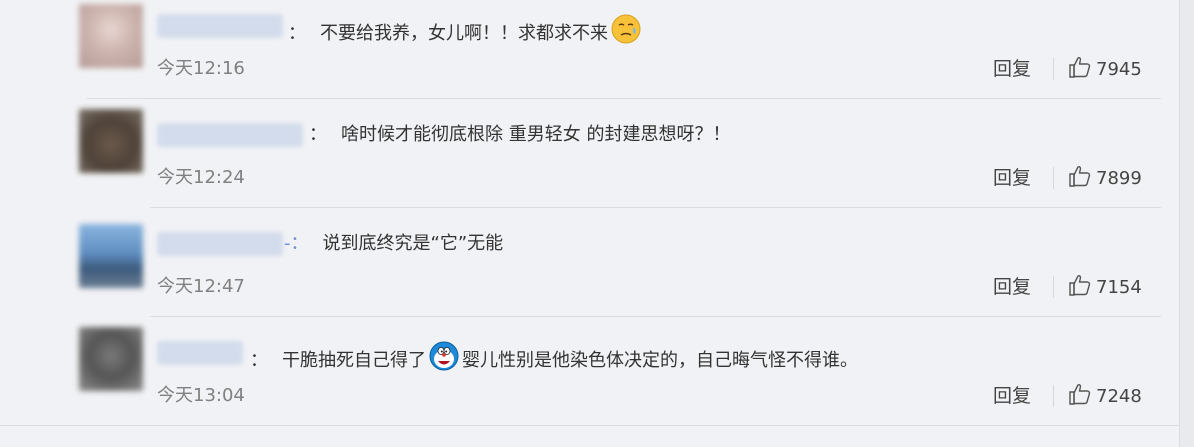 The image size is (1194, 447). What do you see at coordinates (413, 243) in the screenshot?
I see `comment-text-content: 说到底终究是“它”无能` at bounding box center [413, 243].